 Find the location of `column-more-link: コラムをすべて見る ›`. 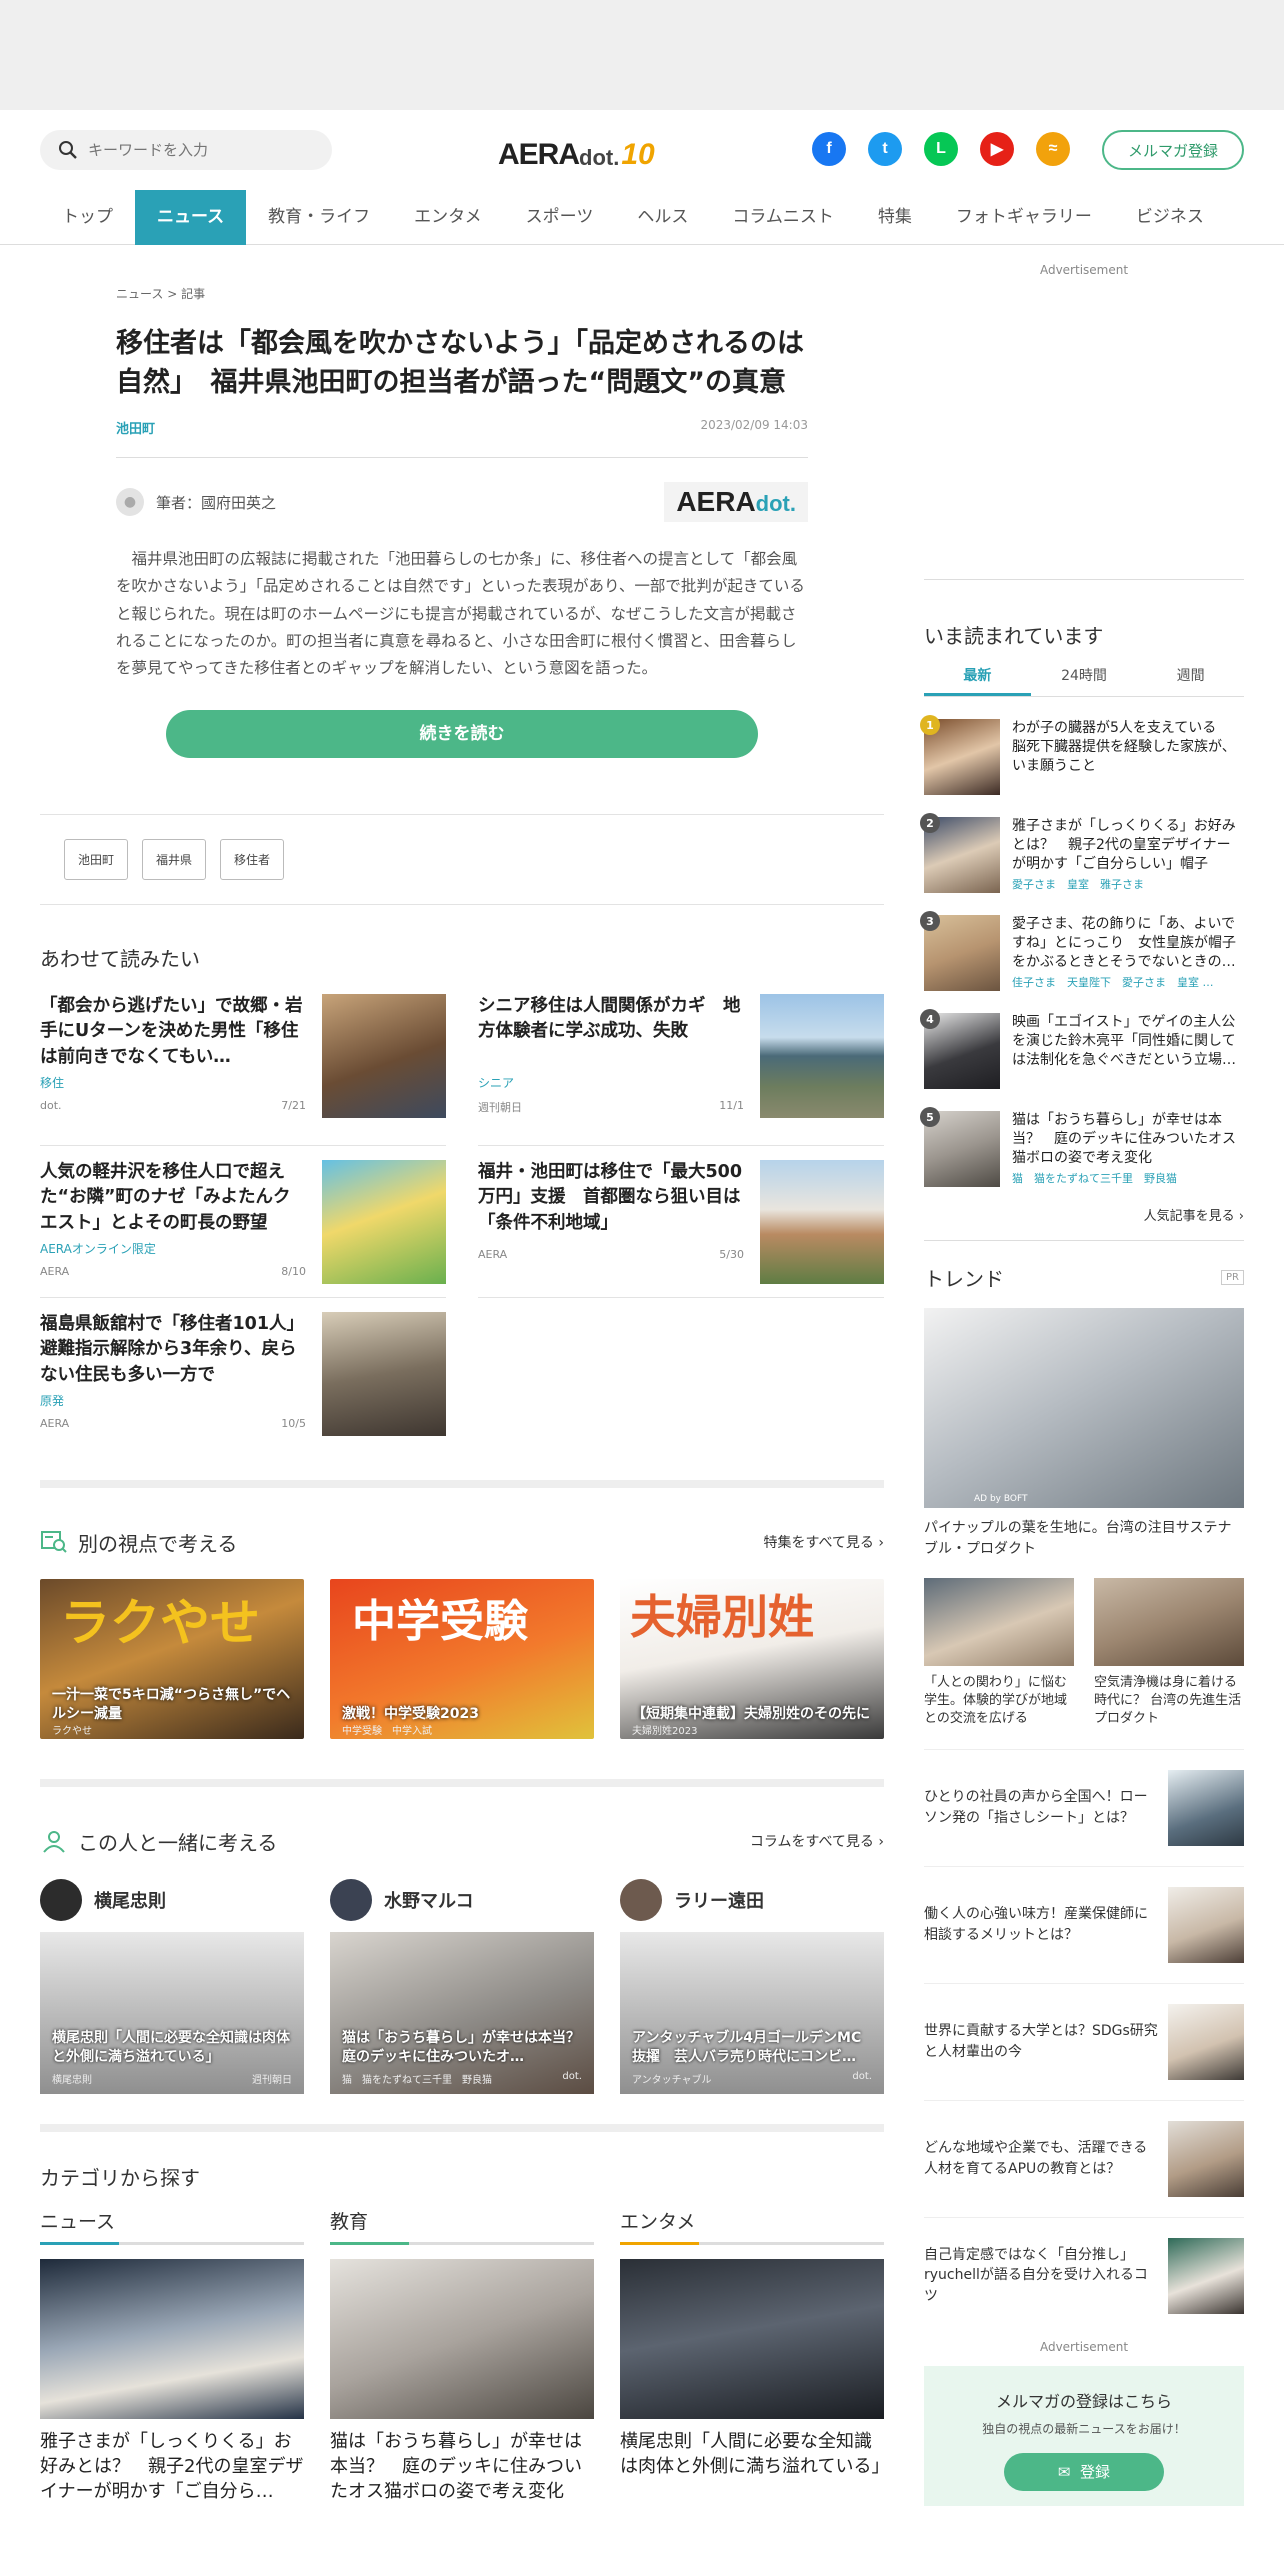

column-more-link: コラムをすべて見る › is located at coordinates (817, 1841).